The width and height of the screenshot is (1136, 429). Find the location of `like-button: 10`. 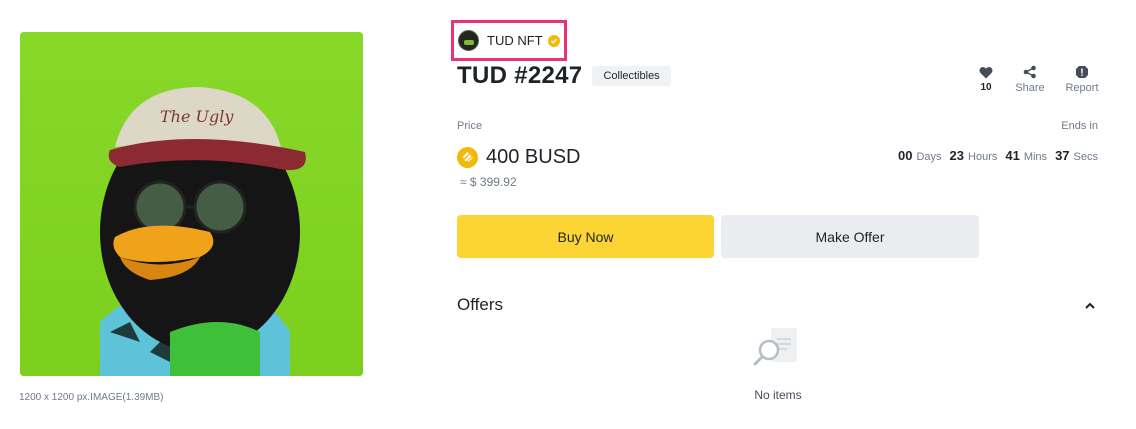

like-button: 10 is located at coordinates (986, 79).